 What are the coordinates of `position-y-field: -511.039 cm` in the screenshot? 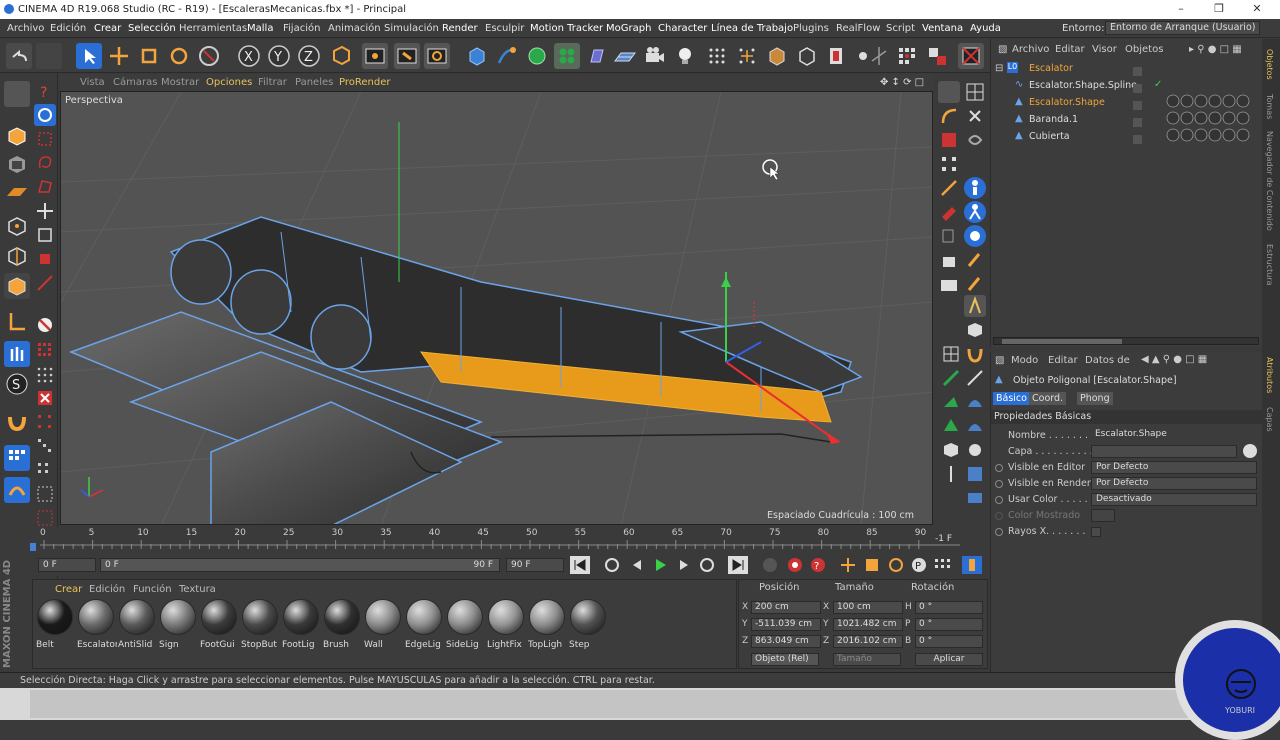 It's located at (786, 624).